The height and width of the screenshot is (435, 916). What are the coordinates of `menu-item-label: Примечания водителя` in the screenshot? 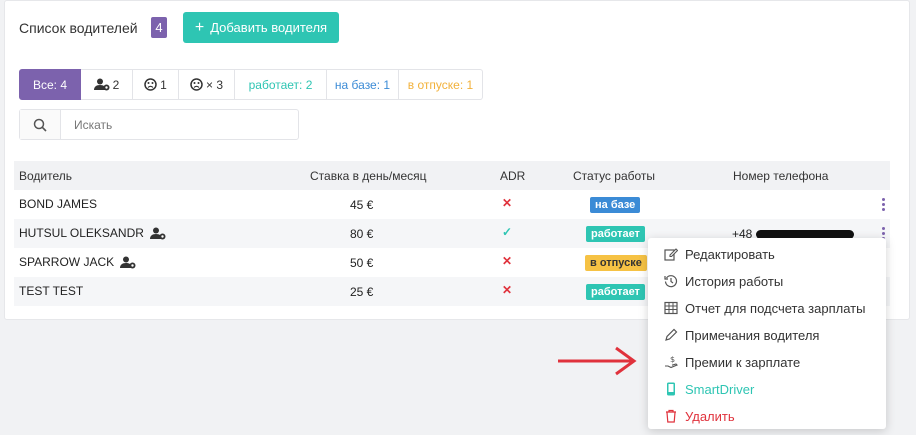 It's located at (752, 335).